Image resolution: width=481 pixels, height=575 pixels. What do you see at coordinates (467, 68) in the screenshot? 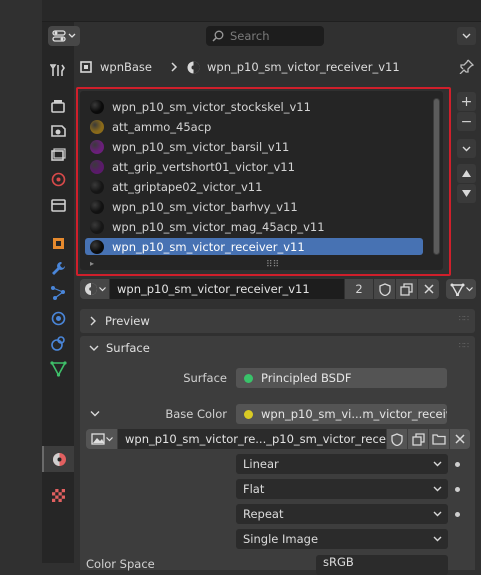
I see `pin-button` at bounding box center [467, 68].